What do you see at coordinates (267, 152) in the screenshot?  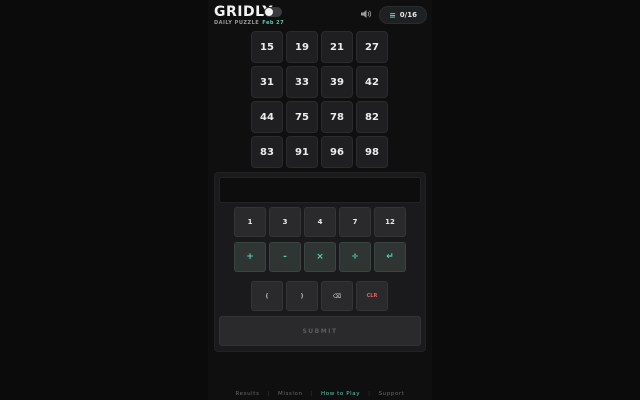 I see `number-tile: 83` at bounding box center [267, 152].